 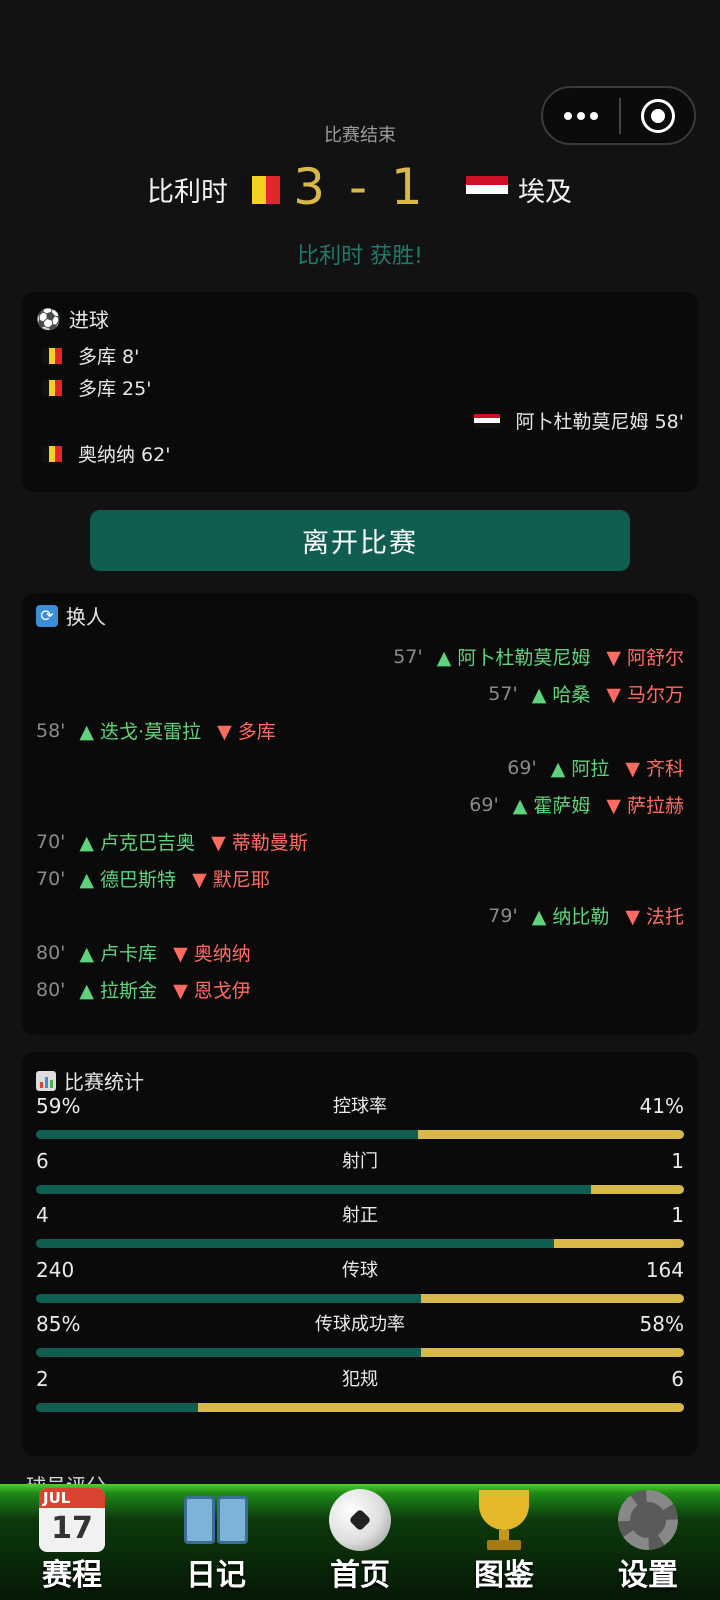 I want to click on stat-row: 59% 控球率 41%, so click(x=360, y=1118).